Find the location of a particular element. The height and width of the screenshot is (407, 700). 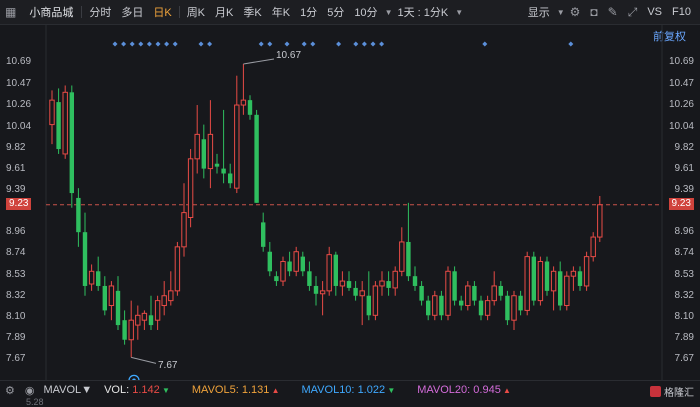

tab-niank: 年K is located at coordinates (281, 12).